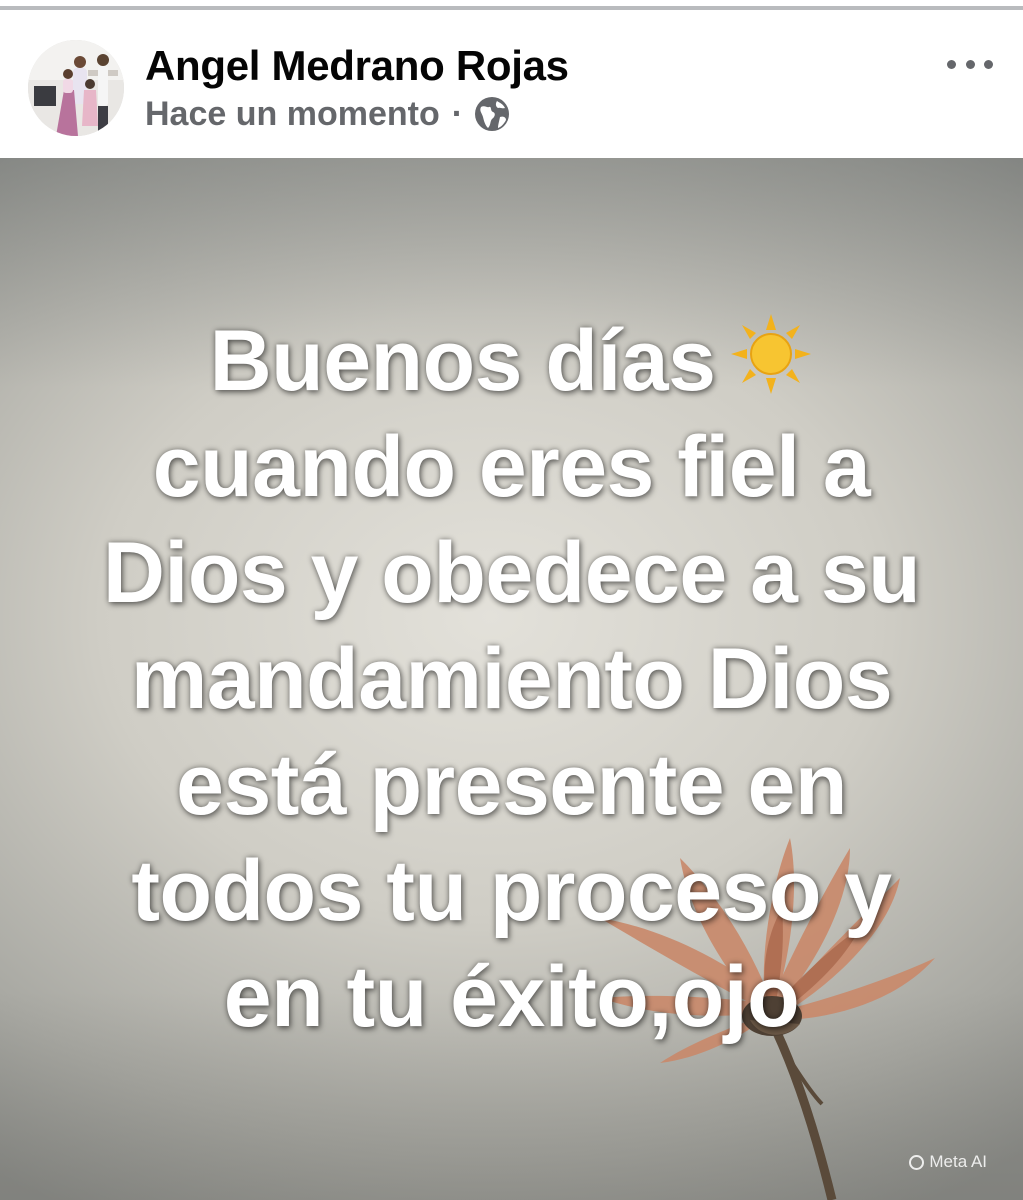 The width and height of the screenshot is (1023, 1200). Describe the element at coordinates (511, 361) in the screenshot. I see `quote-line: Buenos días` at that location.